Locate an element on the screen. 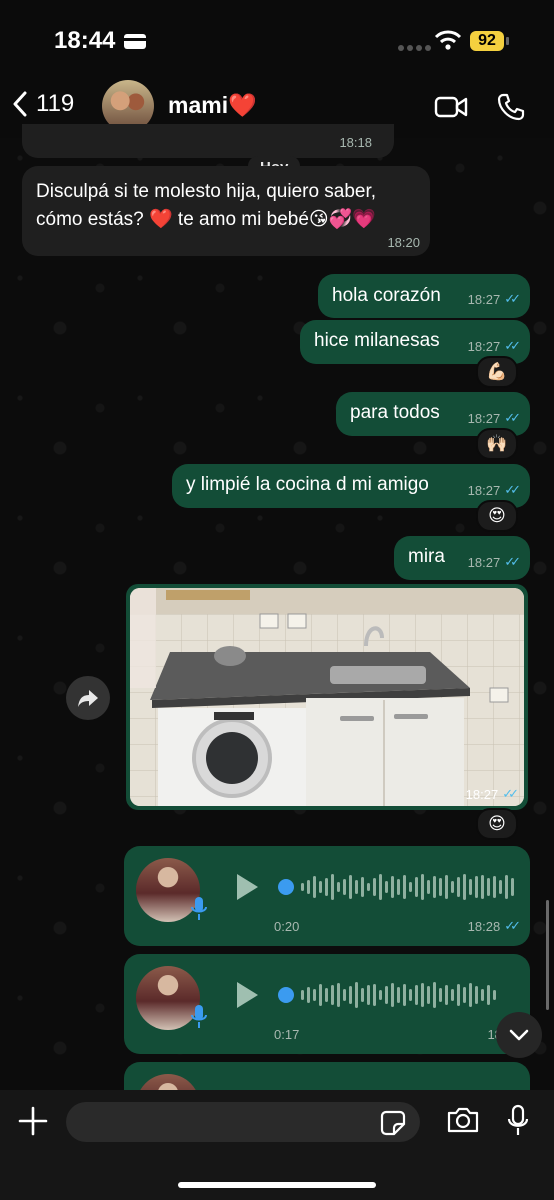  back-button: 119 is located at coordinates (43, 104).